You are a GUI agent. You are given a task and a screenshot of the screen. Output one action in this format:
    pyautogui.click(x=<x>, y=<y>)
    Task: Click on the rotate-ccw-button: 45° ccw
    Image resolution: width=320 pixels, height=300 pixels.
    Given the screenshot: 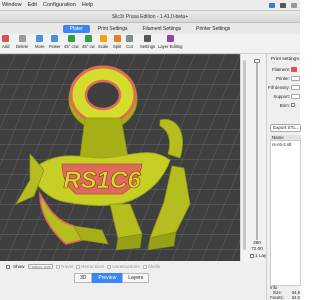 What is the action you would take?
    pyautogui.click(x=71, y=42)
    